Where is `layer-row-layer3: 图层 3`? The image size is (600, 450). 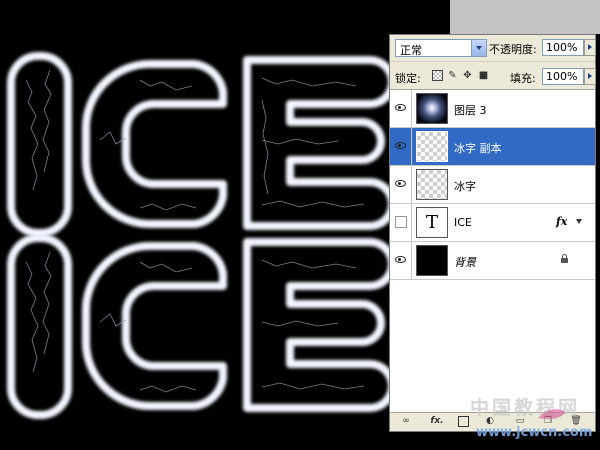 layer-row-layer3: 图层 3 is located at coordinates (492, 109).